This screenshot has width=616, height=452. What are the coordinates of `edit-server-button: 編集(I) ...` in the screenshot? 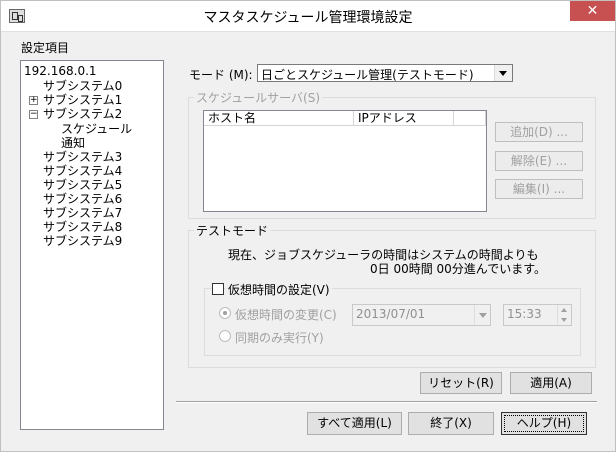 It's located at (539, 189).